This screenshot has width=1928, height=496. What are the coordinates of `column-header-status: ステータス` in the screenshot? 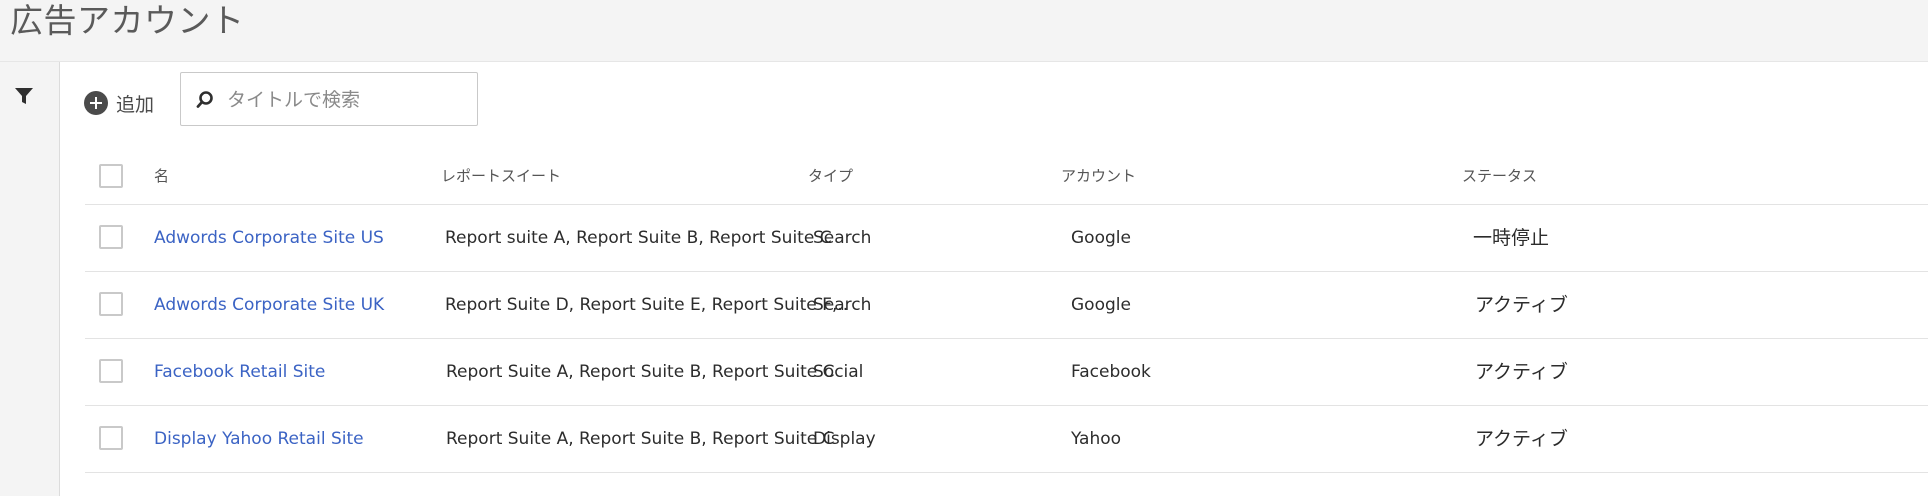 It's located at (1499, 176).